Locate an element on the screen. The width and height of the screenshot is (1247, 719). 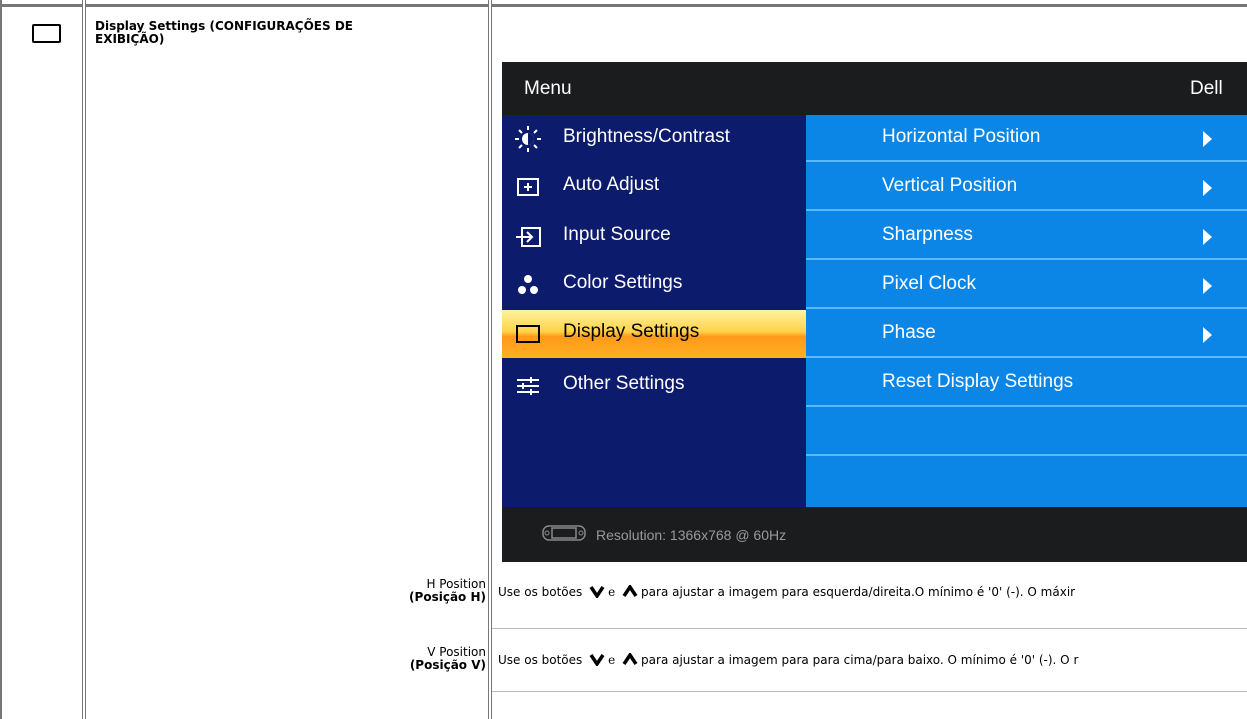
brightness-icon is located at coordinates (528, 139).